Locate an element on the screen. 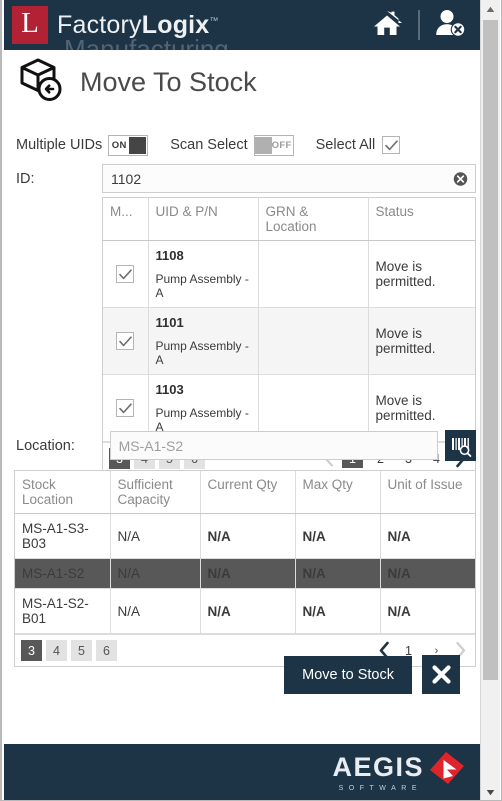  page-header: Move To Stock is located at coordinates (137, 82).